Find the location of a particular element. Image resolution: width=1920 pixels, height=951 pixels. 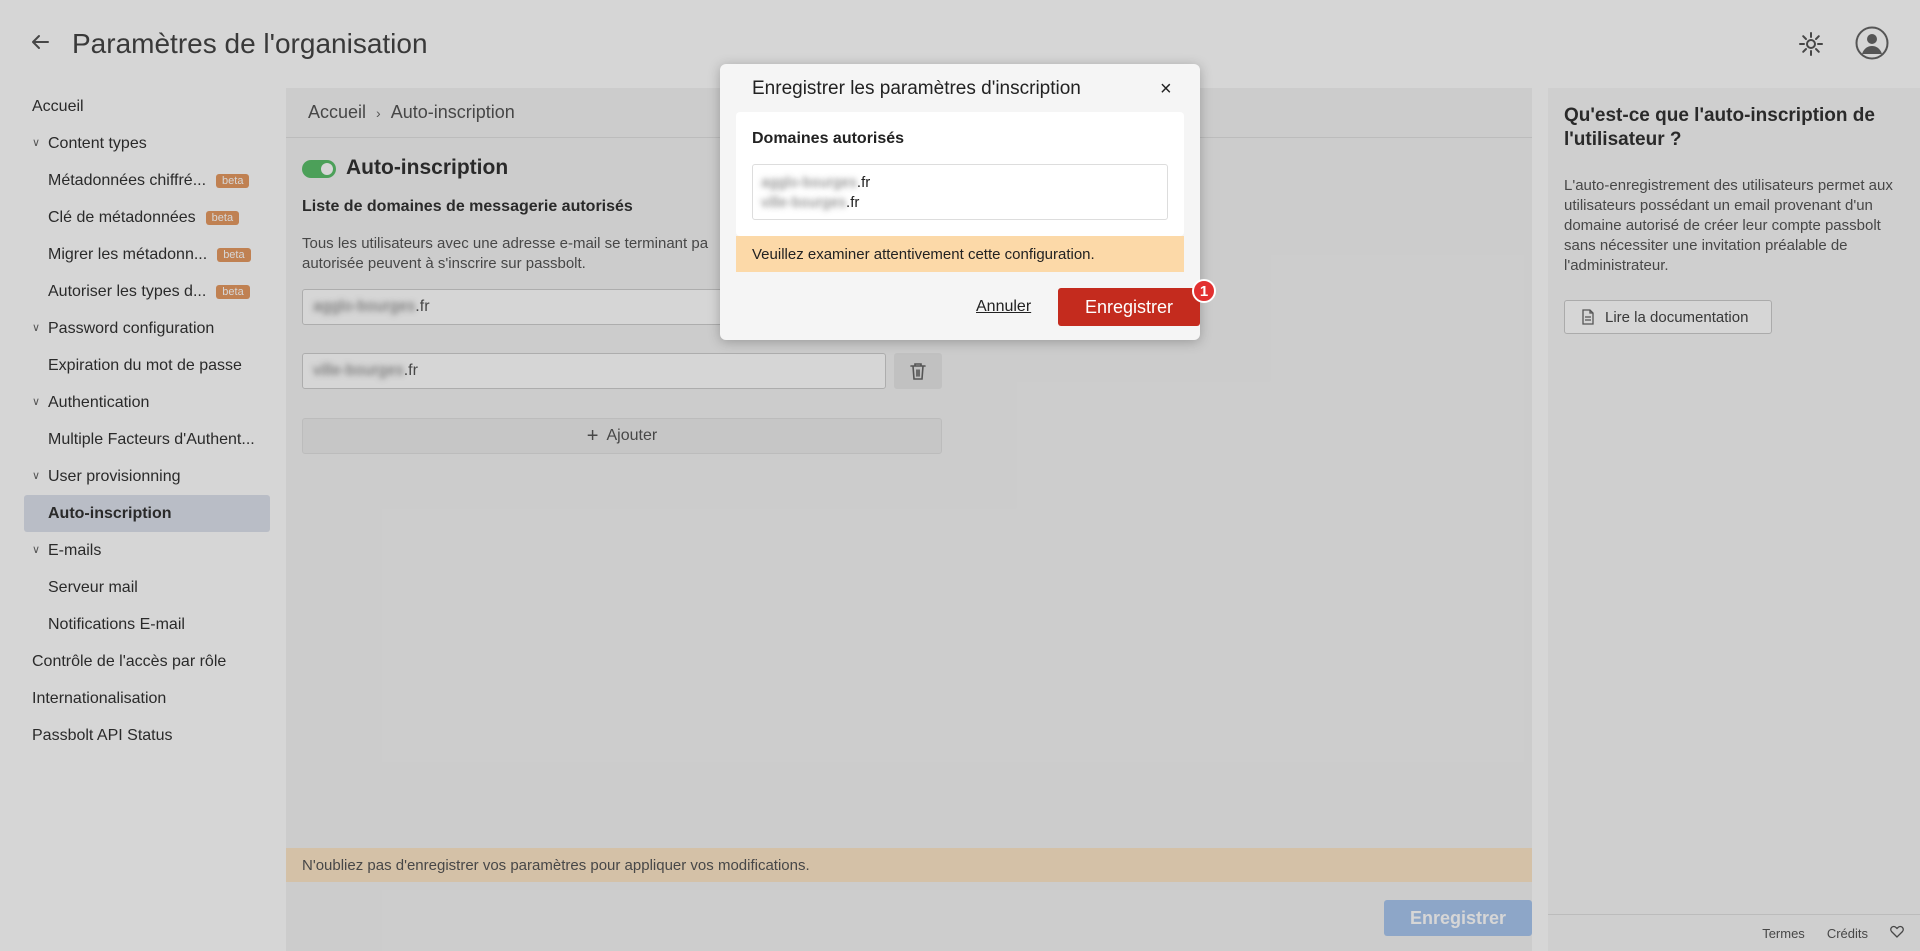

list-item: ville-bourges.fr is located at coordinates (810, 202).